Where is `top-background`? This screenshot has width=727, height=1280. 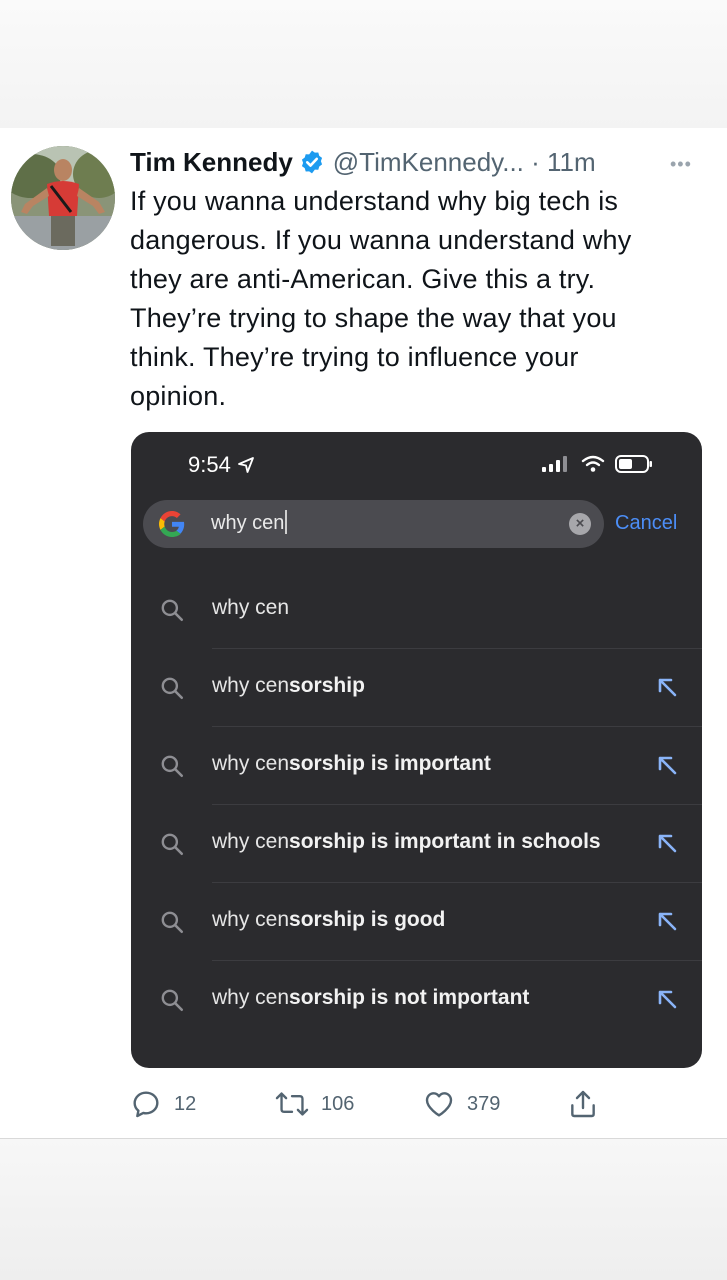
top-background is located at coordinates (363, 64).